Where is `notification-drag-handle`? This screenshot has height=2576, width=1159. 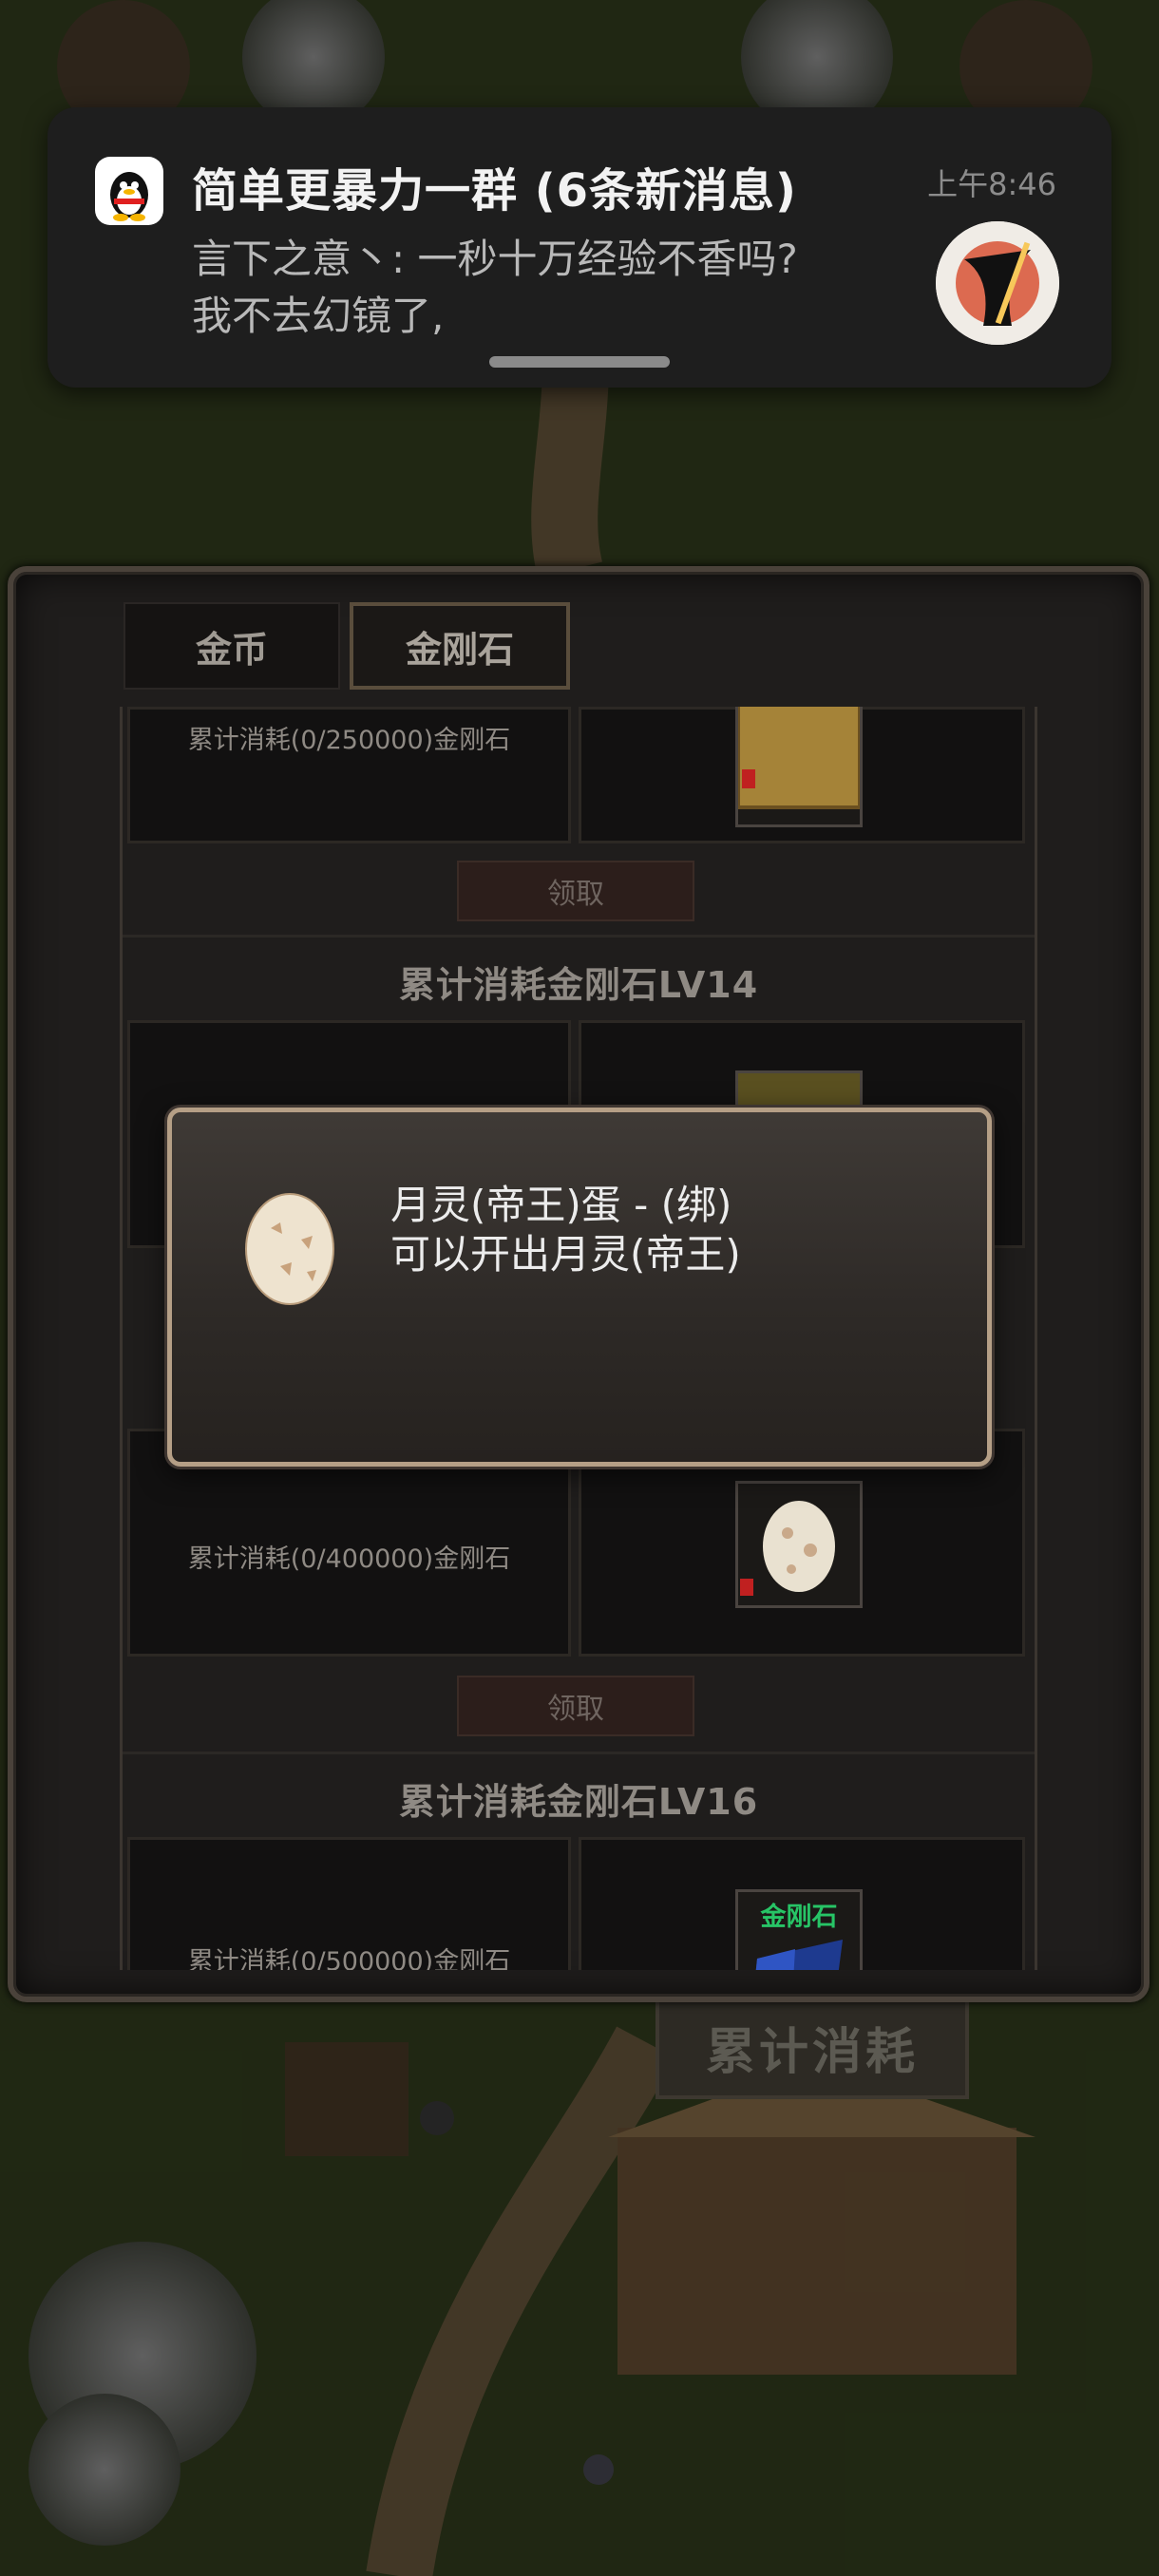
notification-drag-handle is located at coordinates (579, 362).